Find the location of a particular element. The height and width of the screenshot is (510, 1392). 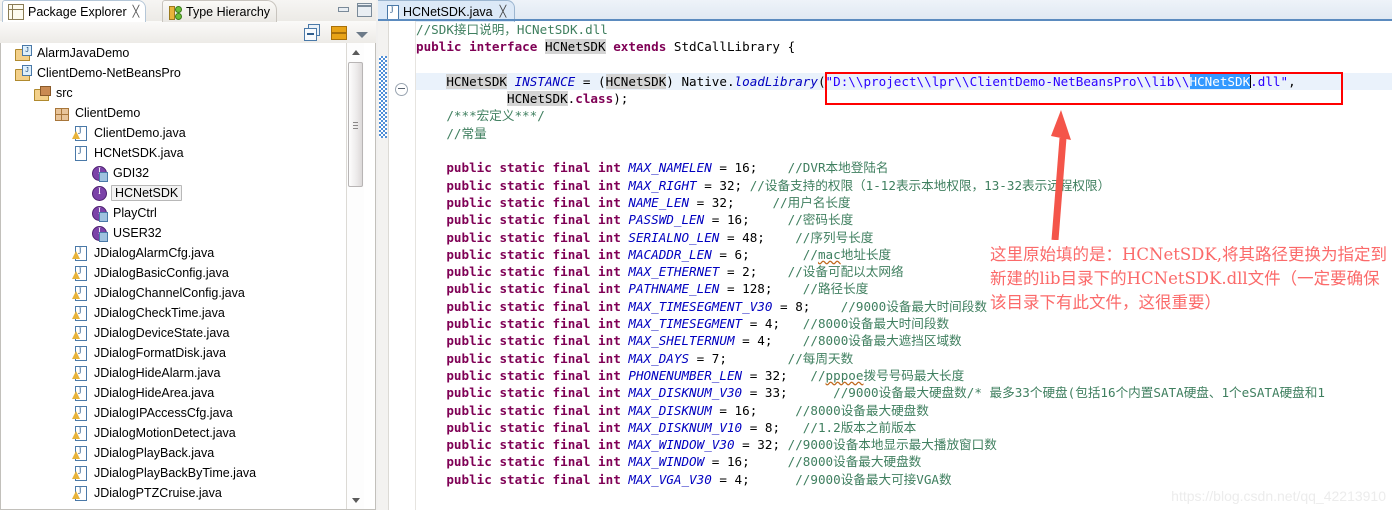

tree-item-clientdemo-java: ClientDemo.java is located at coordinates (173, 133).